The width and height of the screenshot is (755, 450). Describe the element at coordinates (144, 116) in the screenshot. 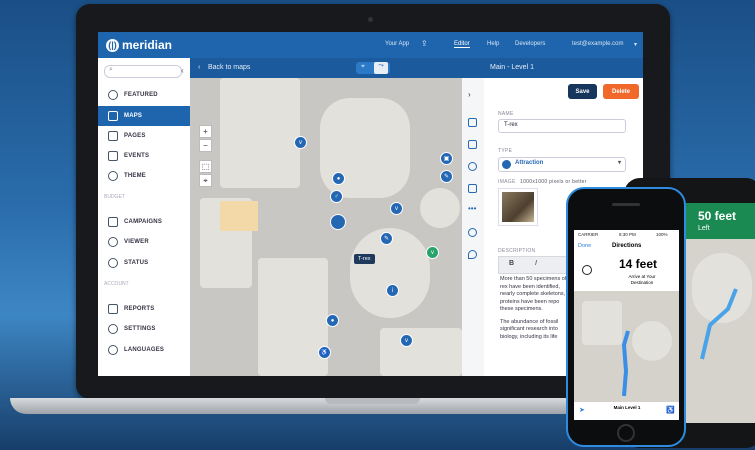

I see `sidebar-item-maps: MAPS` at that location.